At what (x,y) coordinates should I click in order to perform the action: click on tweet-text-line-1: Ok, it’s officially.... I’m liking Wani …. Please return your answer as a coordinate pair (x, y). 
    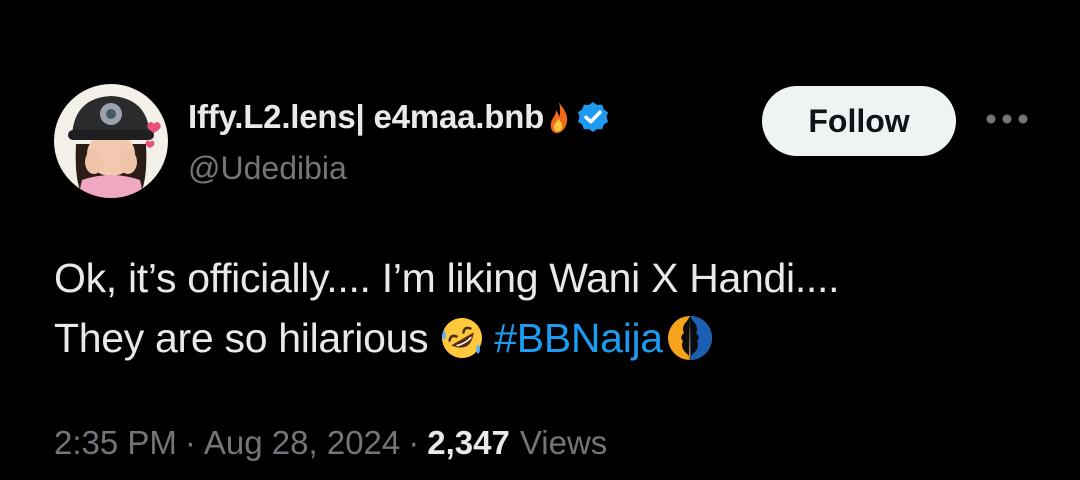
    Looking at the image, I should click on (447, 278).